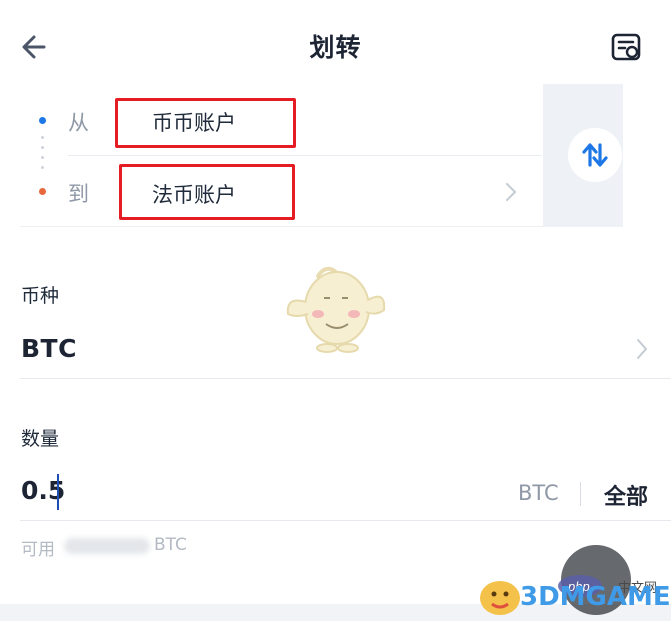 The height and width of the screenshot is (621, 671). I want to click on coin-label: 币种, so click(40, 296).